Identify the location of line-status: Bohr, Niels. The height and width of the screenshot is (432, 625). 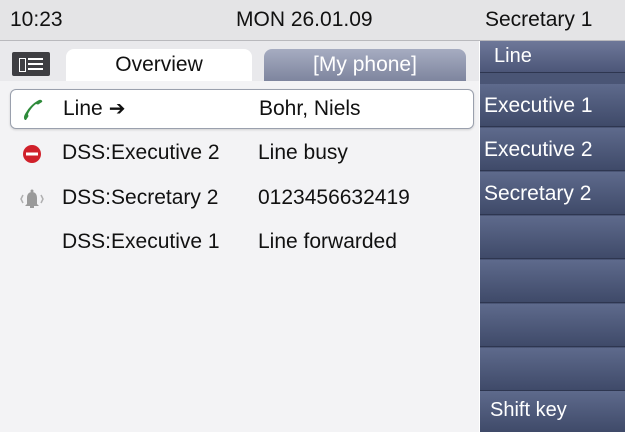
(310, 108).